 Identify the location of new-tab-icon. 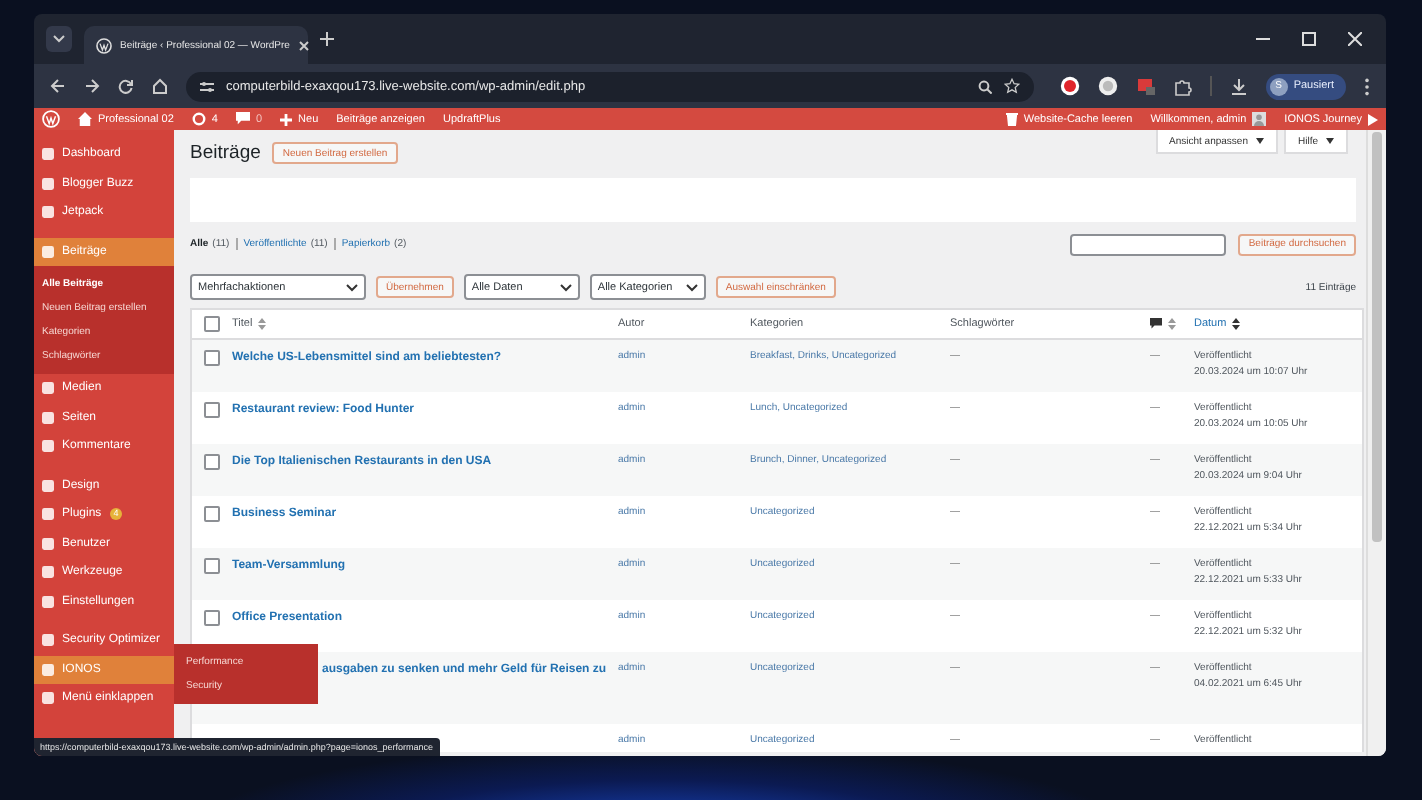
(327, 39).